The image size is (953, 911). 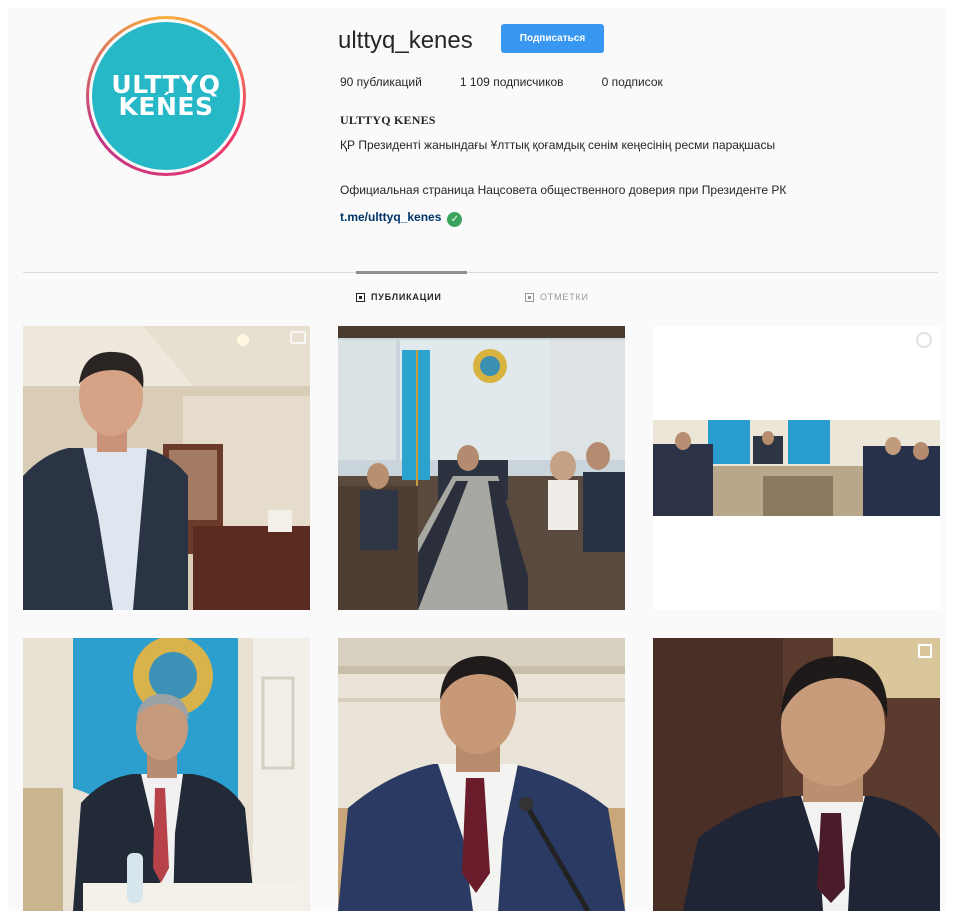 I want to click on profile-full-name: ULTTYQ KENES, so click(x=388, y=120).